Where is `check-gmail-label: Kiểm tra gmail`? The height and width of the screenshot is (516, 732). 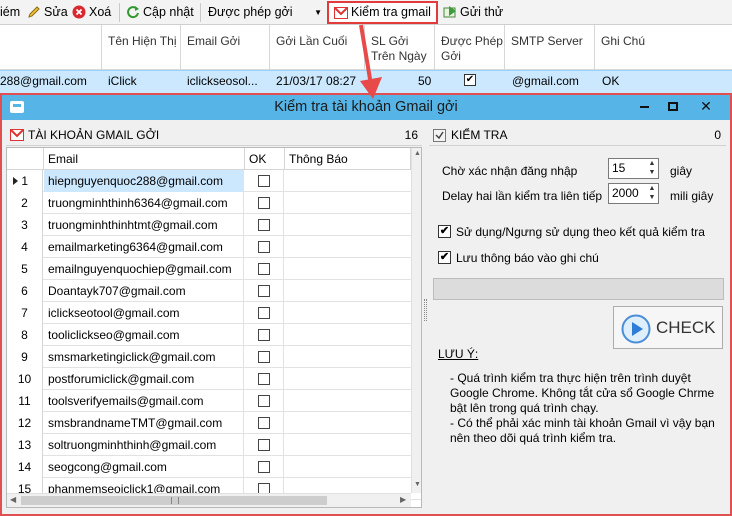 check-gmail-label: Kiểm tra gmail is located at coordinates (391, 12).